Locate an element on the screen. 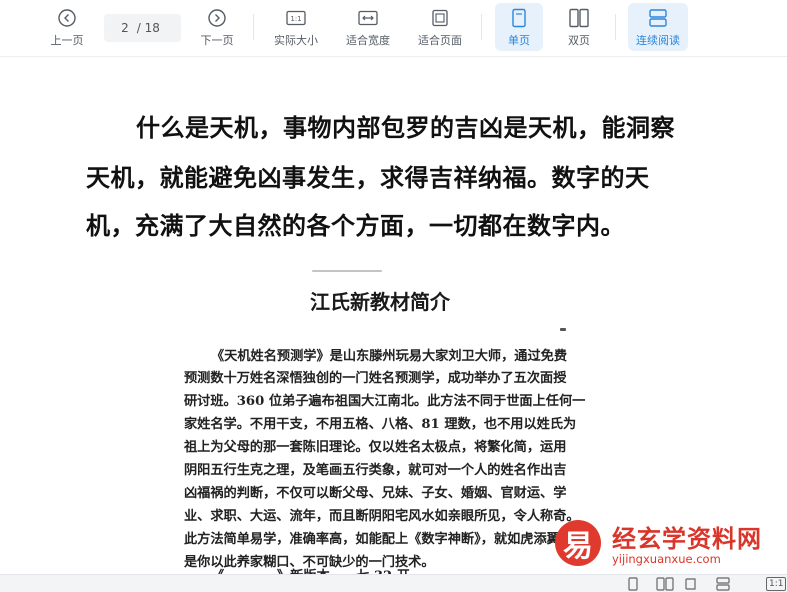 The width and height of the screenshot is (787, 592). prev-page-button: 上一页 is located at coordinates (67, 27).